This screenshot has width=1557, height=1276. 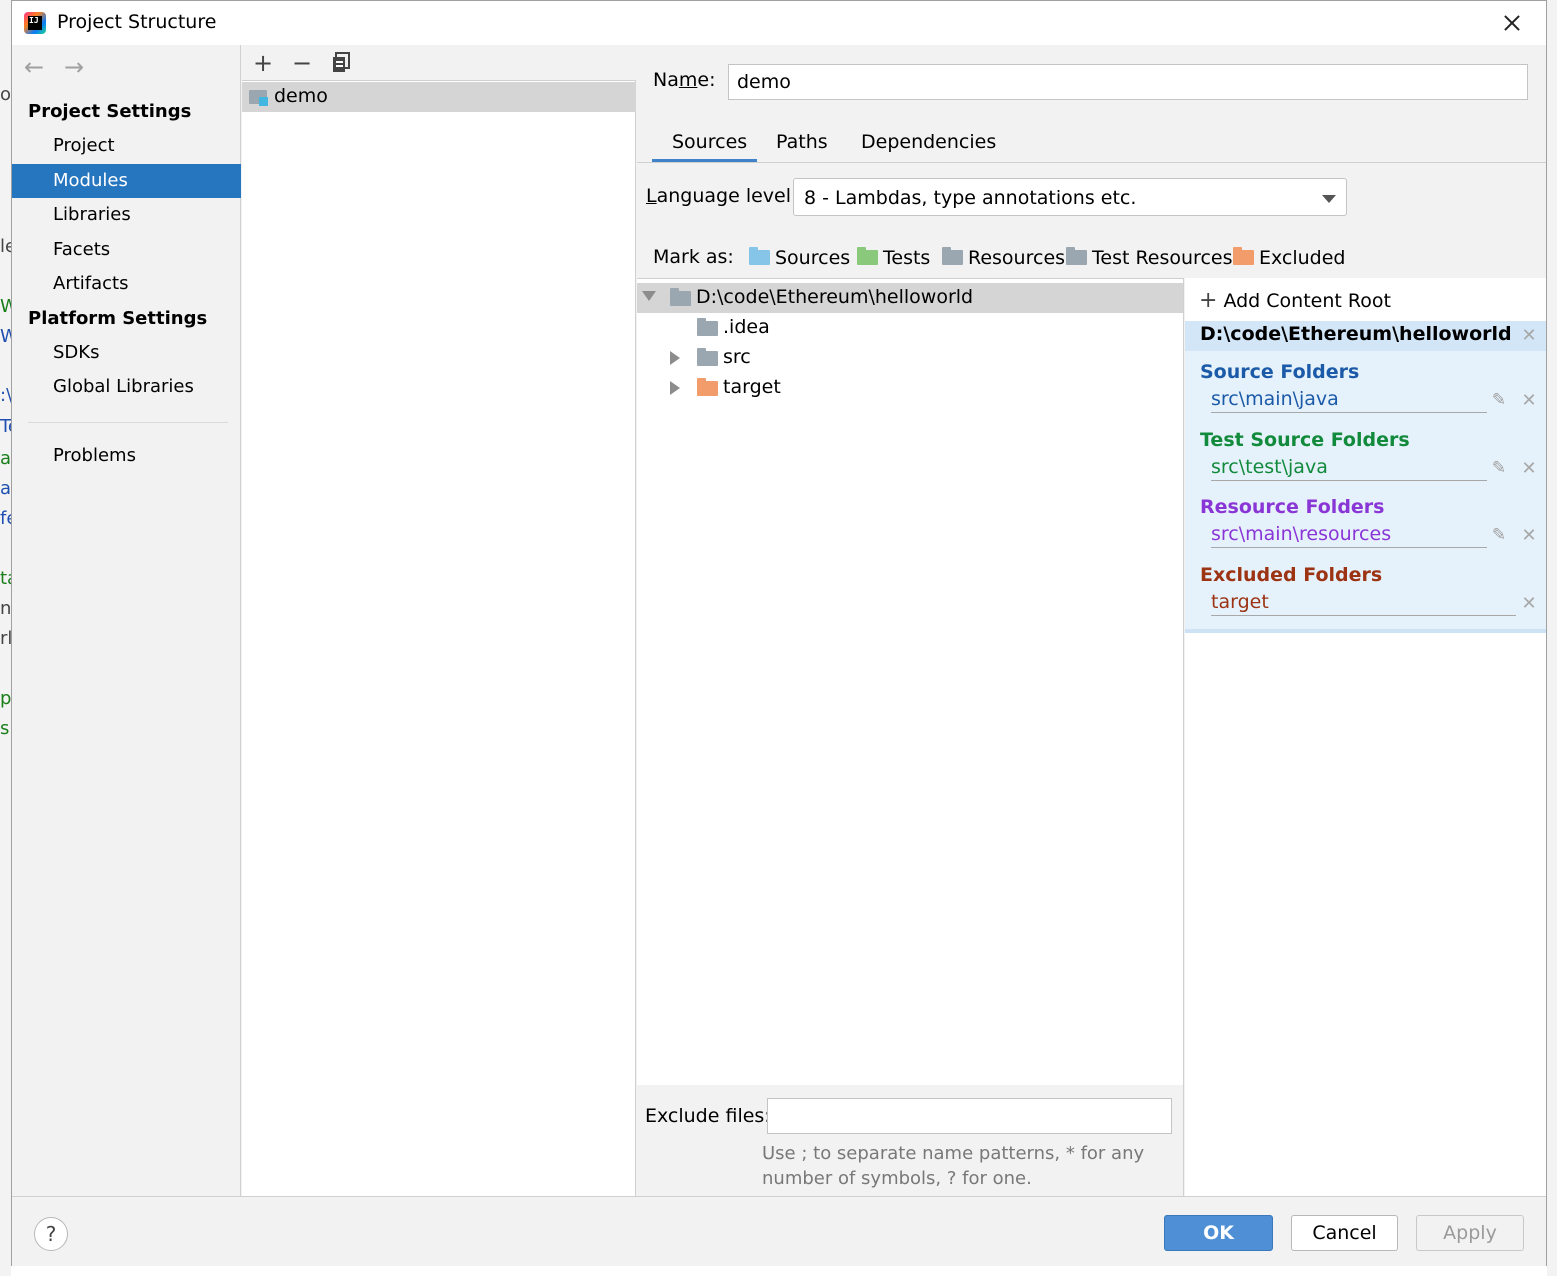 I want to click on tree-node-label: src, so click(x=737, y=357).